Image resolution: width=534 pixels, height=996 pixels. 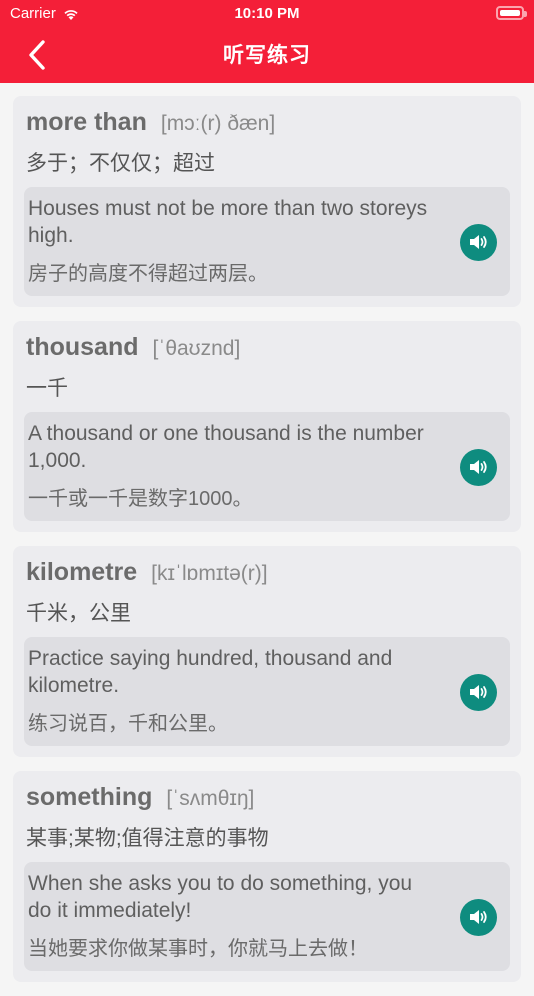 I want to click on word-header: something [ˈsʌmθɪŋ], so click(x=267, y=797).